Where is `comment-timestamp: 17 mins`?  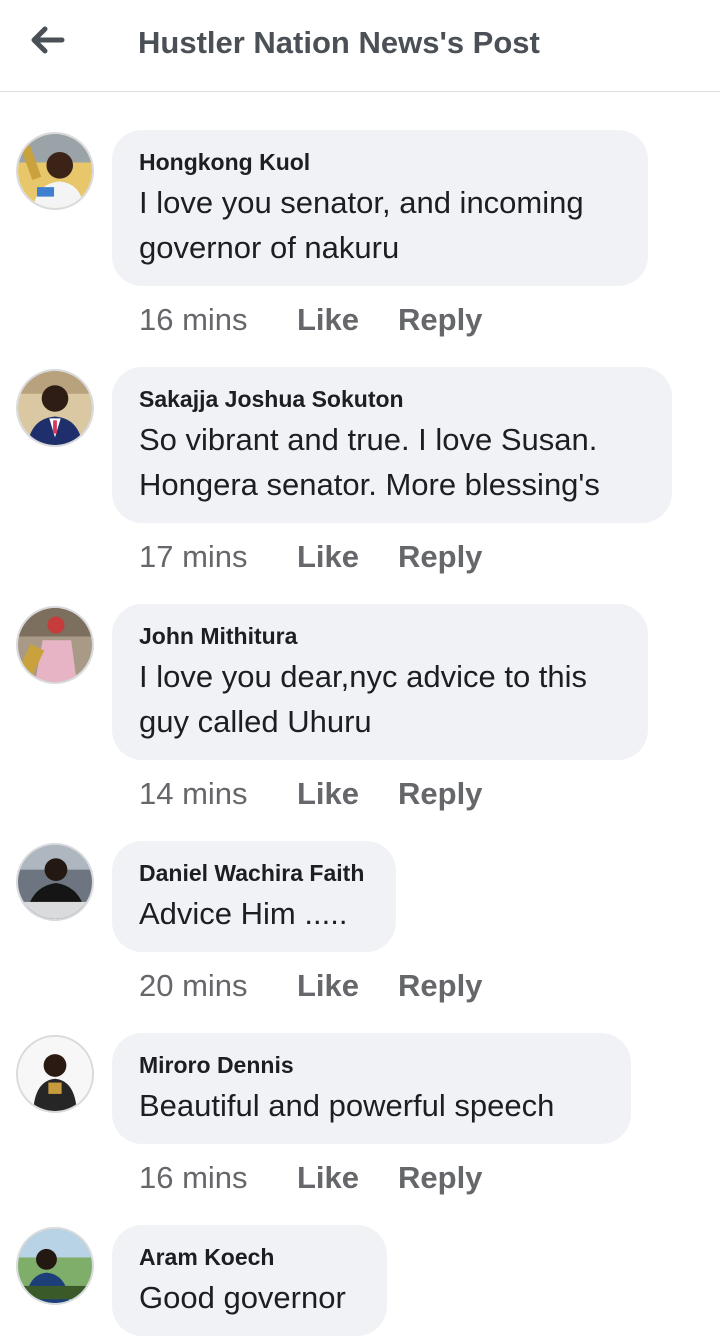 comment-timestamp: 17 mins is located at coordinates (193, 556).